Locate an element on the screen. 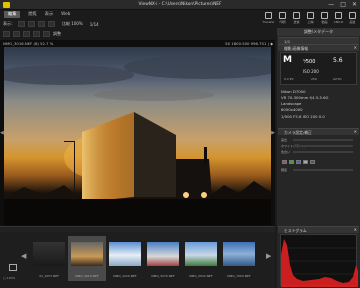 This screenshot has height=288, width=360. section-header-histogram: ヒストグラム ✕ is located at coordinates (318, 229).